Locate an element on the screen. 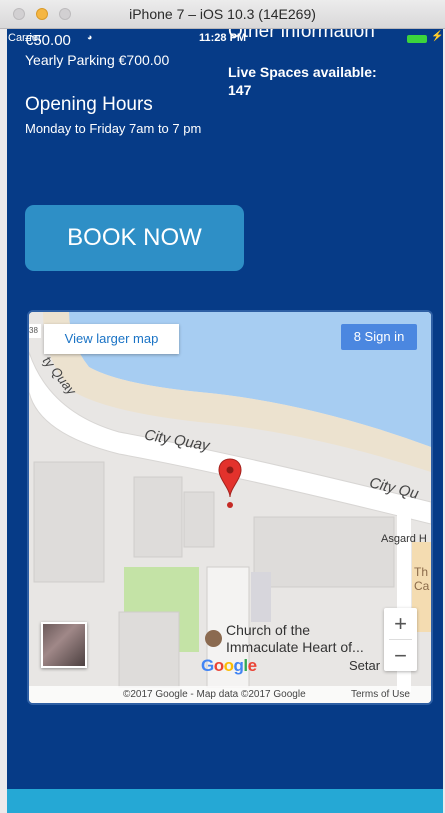 This screenshot has width=445, height=813. google-plus-icon: 8 is located at coordinates (359, 336).